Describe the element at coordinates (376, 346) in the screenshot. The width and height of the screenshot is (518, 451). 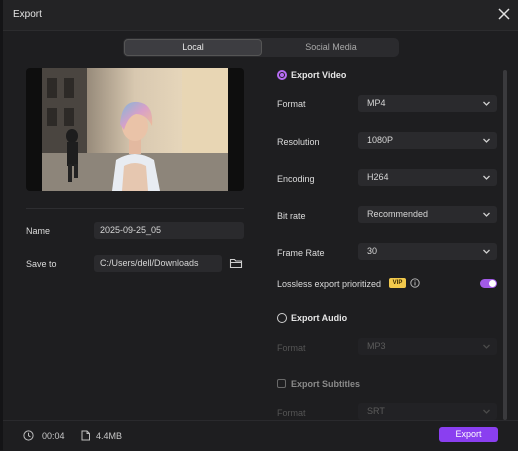
I see `audio-format-value: MP3` at that location.